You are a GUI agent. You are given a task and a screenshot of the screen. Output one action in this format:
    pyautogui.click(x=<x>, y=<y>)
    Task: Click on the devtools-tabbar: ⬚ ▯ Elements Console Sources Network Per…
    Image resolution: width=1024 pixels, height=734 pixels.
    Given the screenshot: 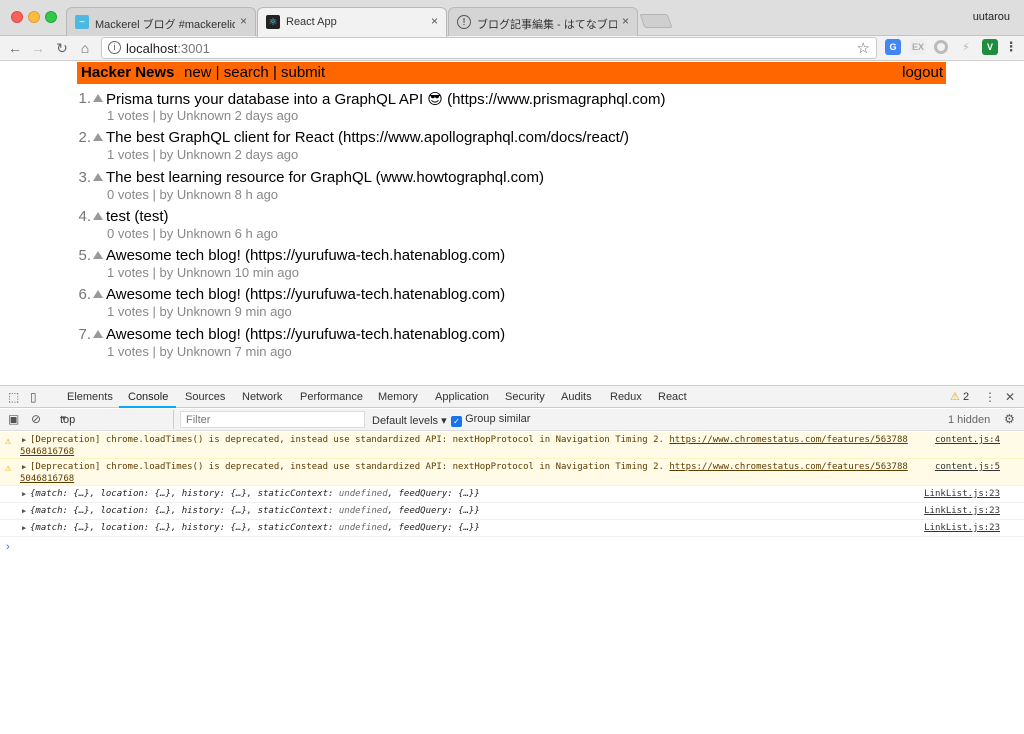 What is the action you would take?
    pyautogui.click(x=512, y=397)
    